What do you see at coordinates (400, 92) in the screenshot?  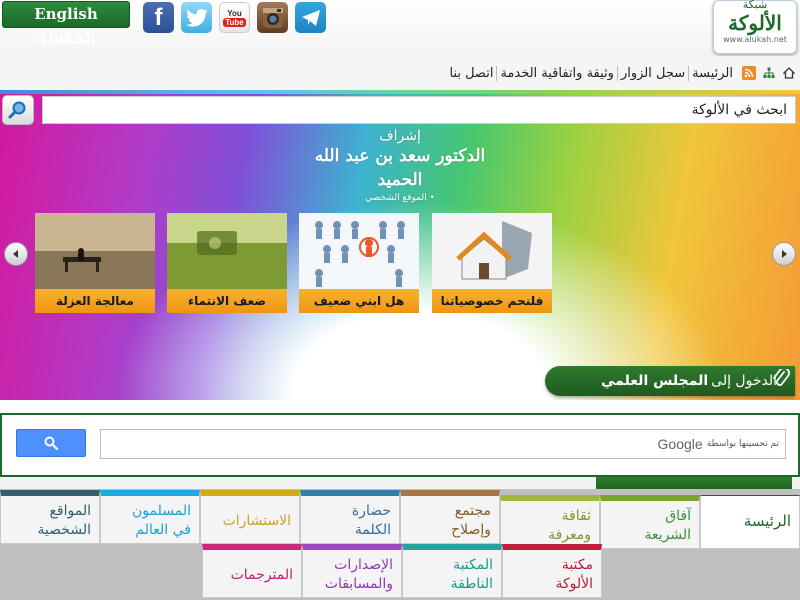 I see `banner-top-stripe` at bounding box center [400, 92].